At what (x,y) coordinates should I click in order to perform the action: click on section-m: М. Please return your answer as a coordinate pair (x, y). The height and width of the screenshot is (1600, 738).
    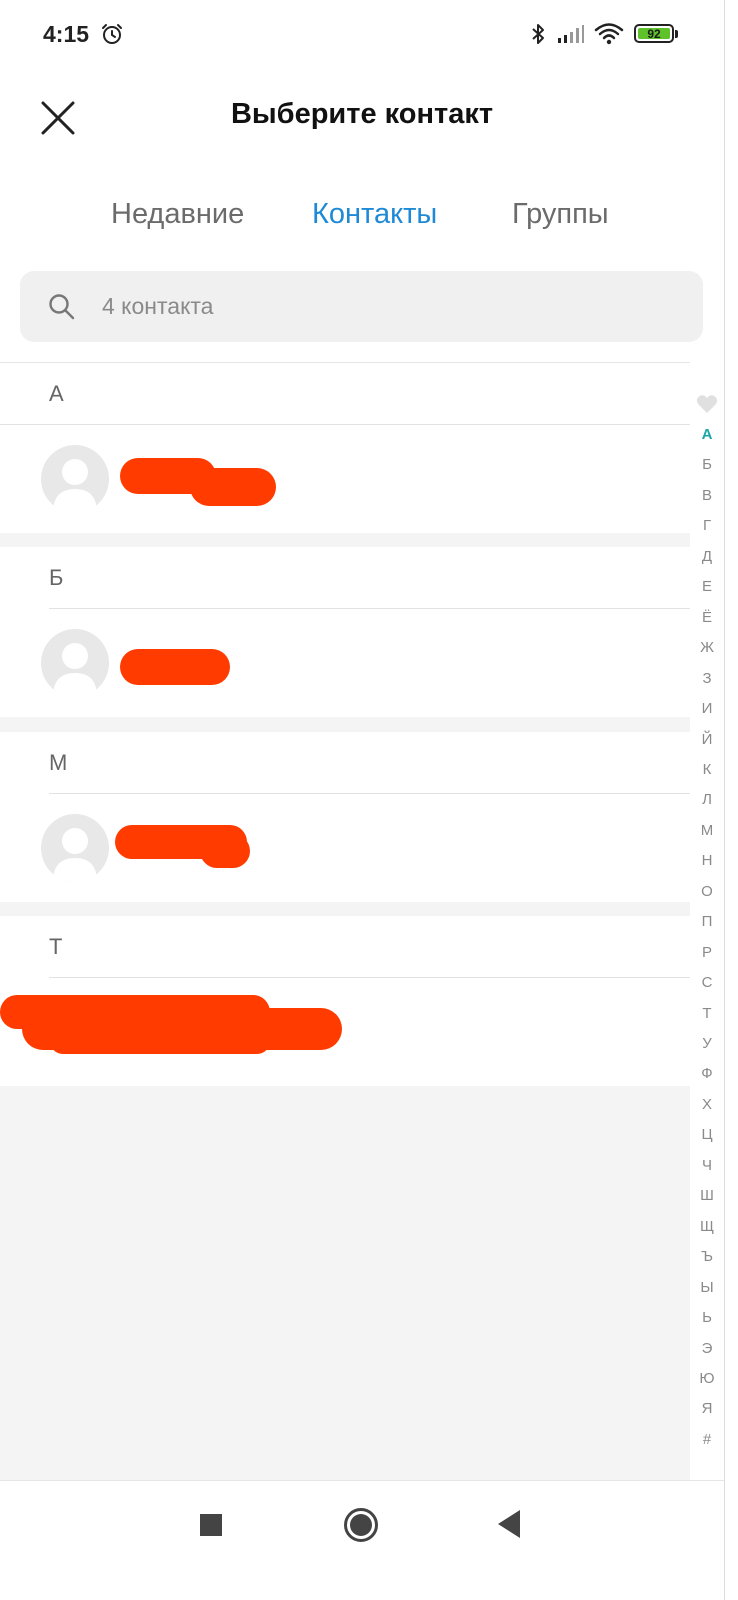
    Looking at the image, I should click on (345, 817).